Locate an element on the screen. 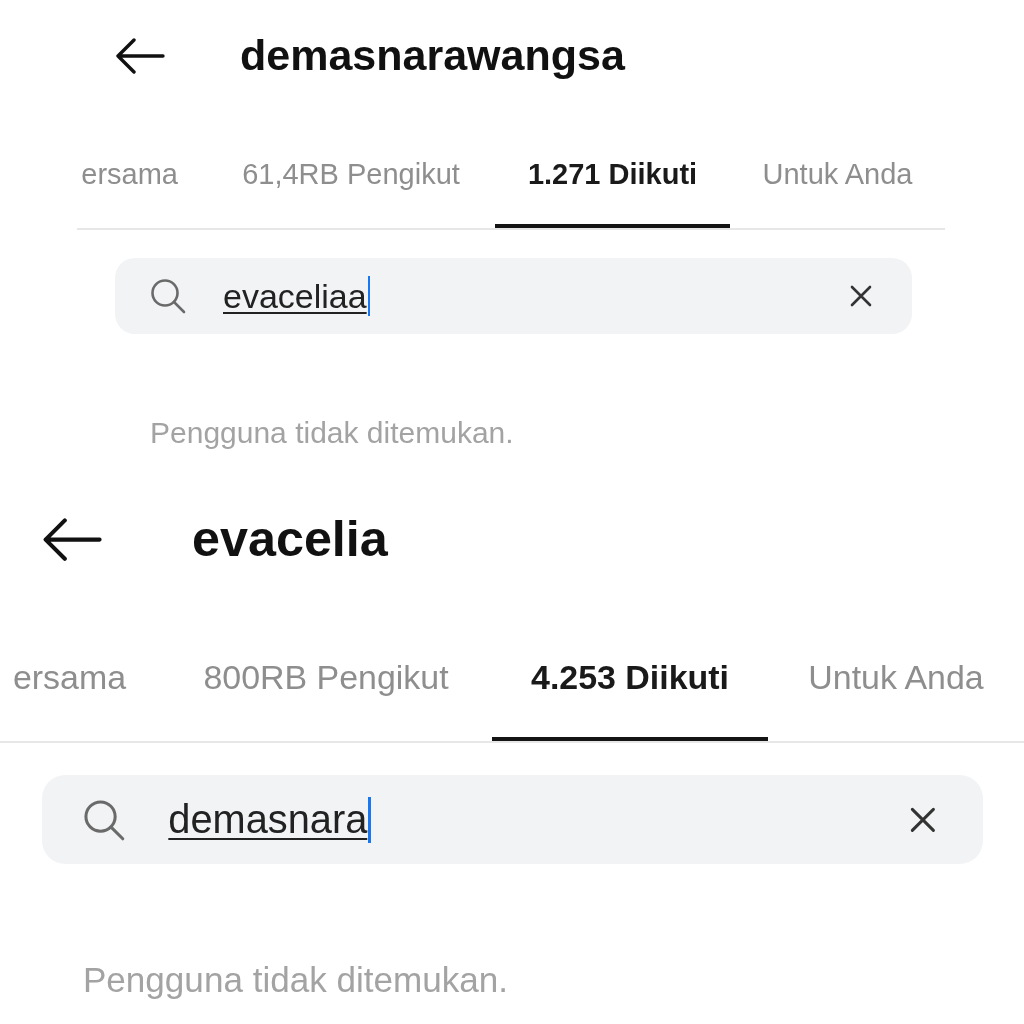  tab: 800RB Pengikut is located at coordinates (326, 680).